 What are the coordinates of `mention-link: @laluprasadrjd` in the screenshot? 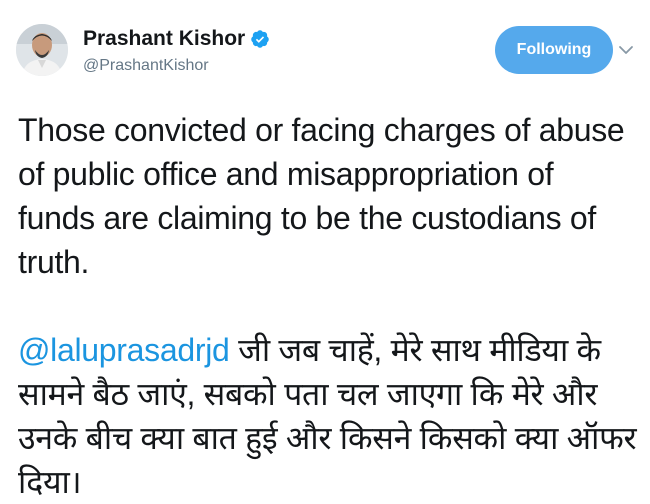 It's located at (124, 350).